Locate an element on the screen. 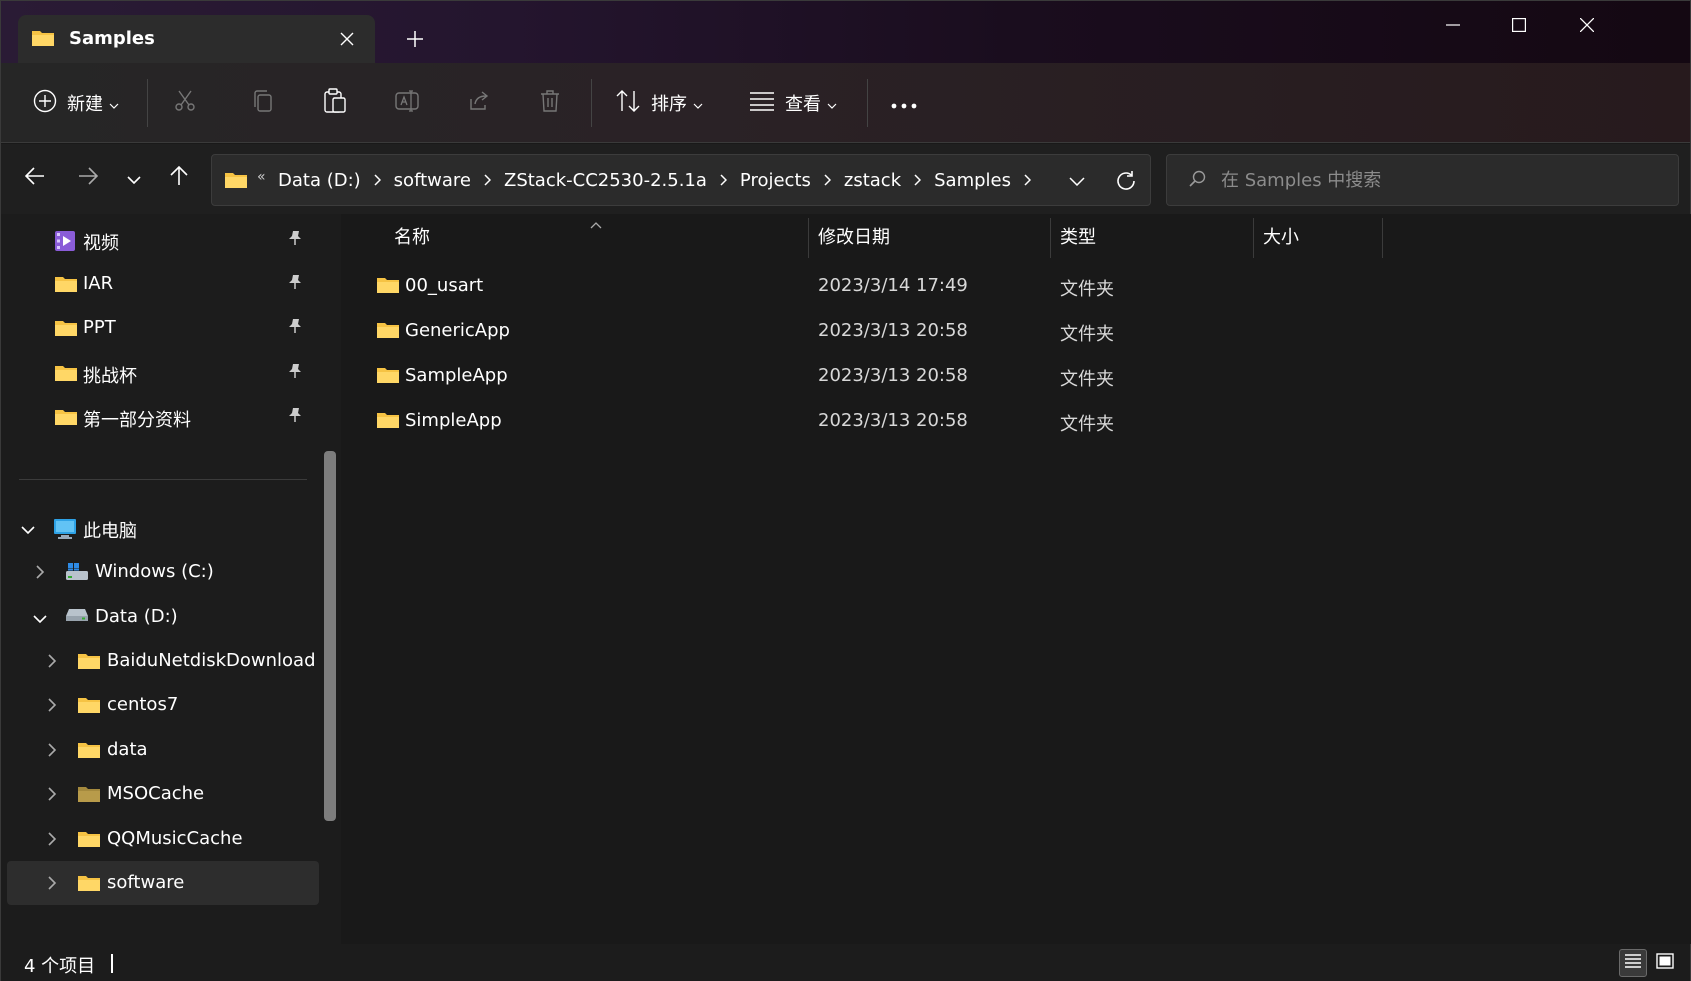 This screenshot has width=1691, height=981. view-button: 查看 is located at coordinates (793, 103).